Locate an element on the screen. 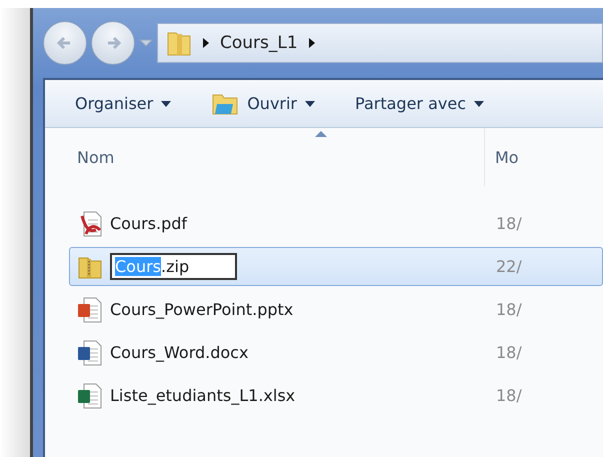 The height and width of the screenshot is (457, 603). toolbar-button: Partager avec is located at coordinates (419, 103).